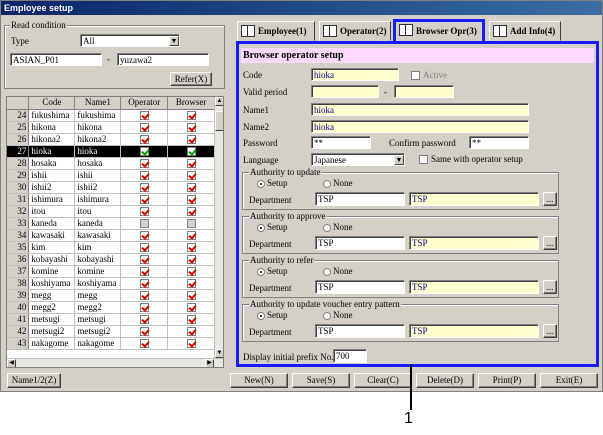 Image resolution: width=603 pixels, height=435 pixels. I want to click on name2-field: hioka, so click(420, 126).